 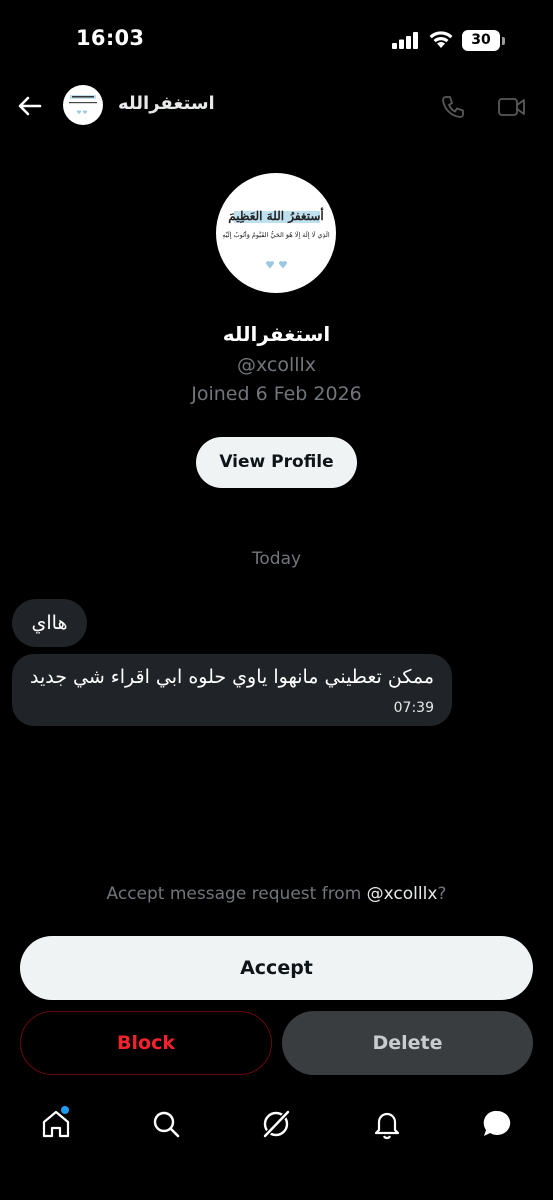 I want to click on battery-tip, so click(x=503, y=41).